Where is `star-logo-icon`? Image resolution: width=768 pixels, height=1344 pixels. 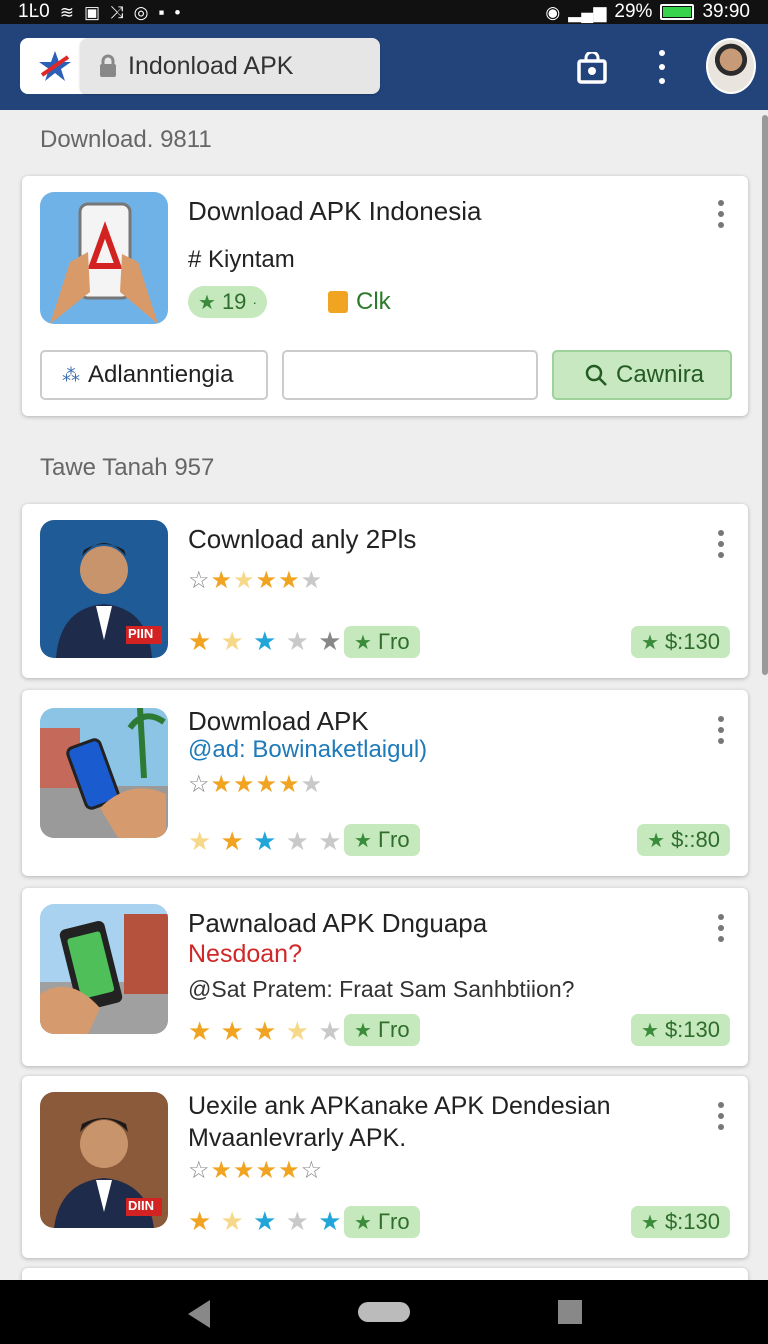 star-logo-icon is located at coordinates (55, 66).